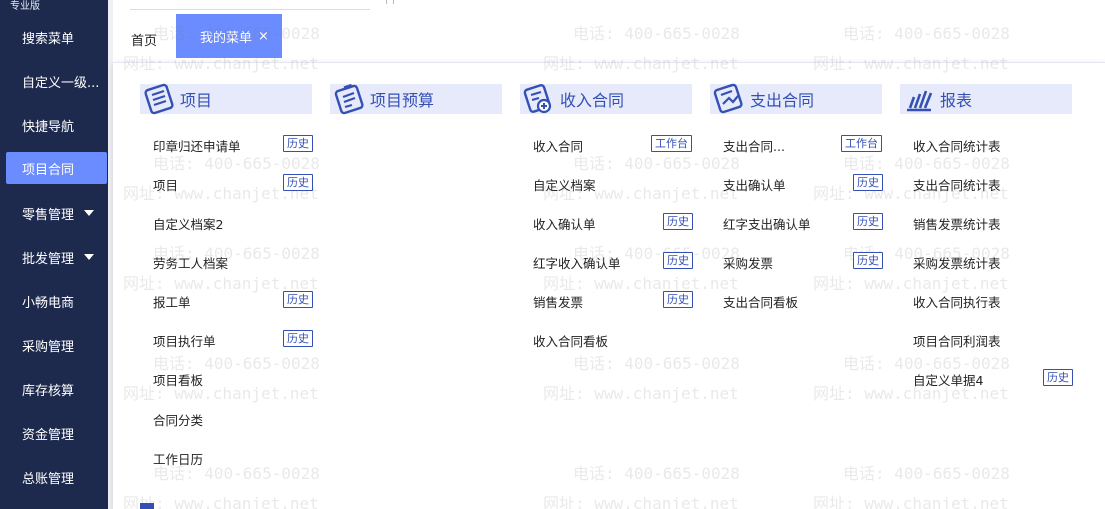 The image size is (1105, 509). Describe the element at coordinates (197, 145) in the screenshot. I see `menu-item-seal-return: 印章归还申请单` at that location.